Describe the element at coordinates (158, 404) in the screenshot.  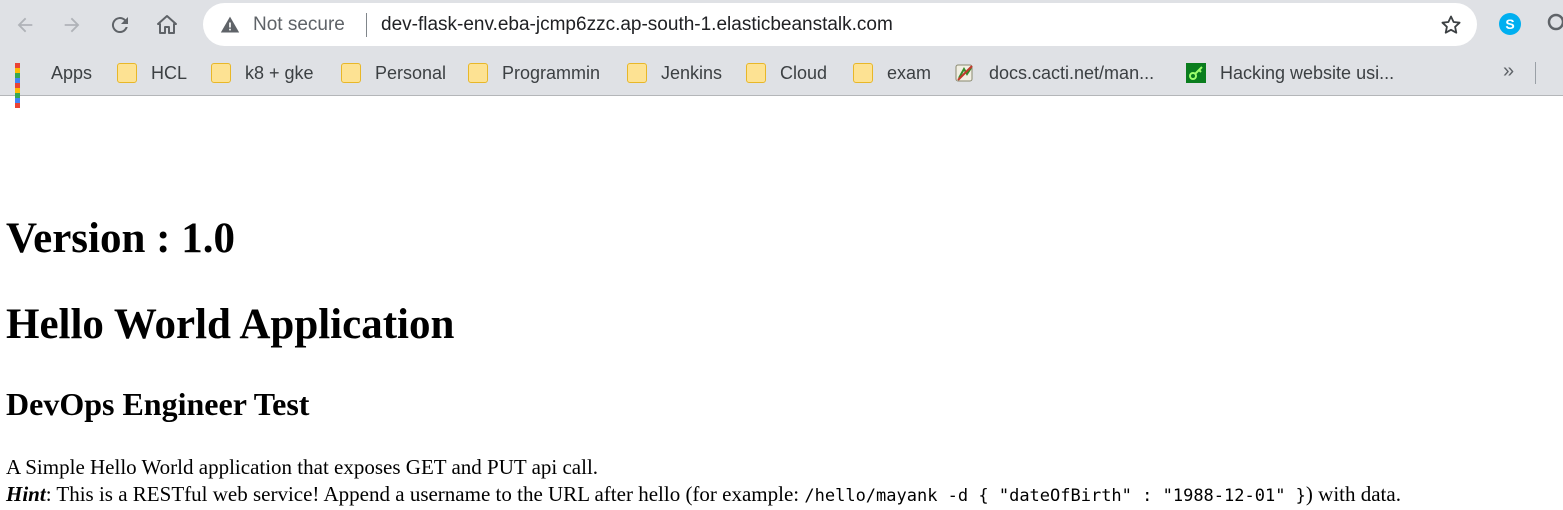
I see `subheading: DevOps Engineer Test` at that location.